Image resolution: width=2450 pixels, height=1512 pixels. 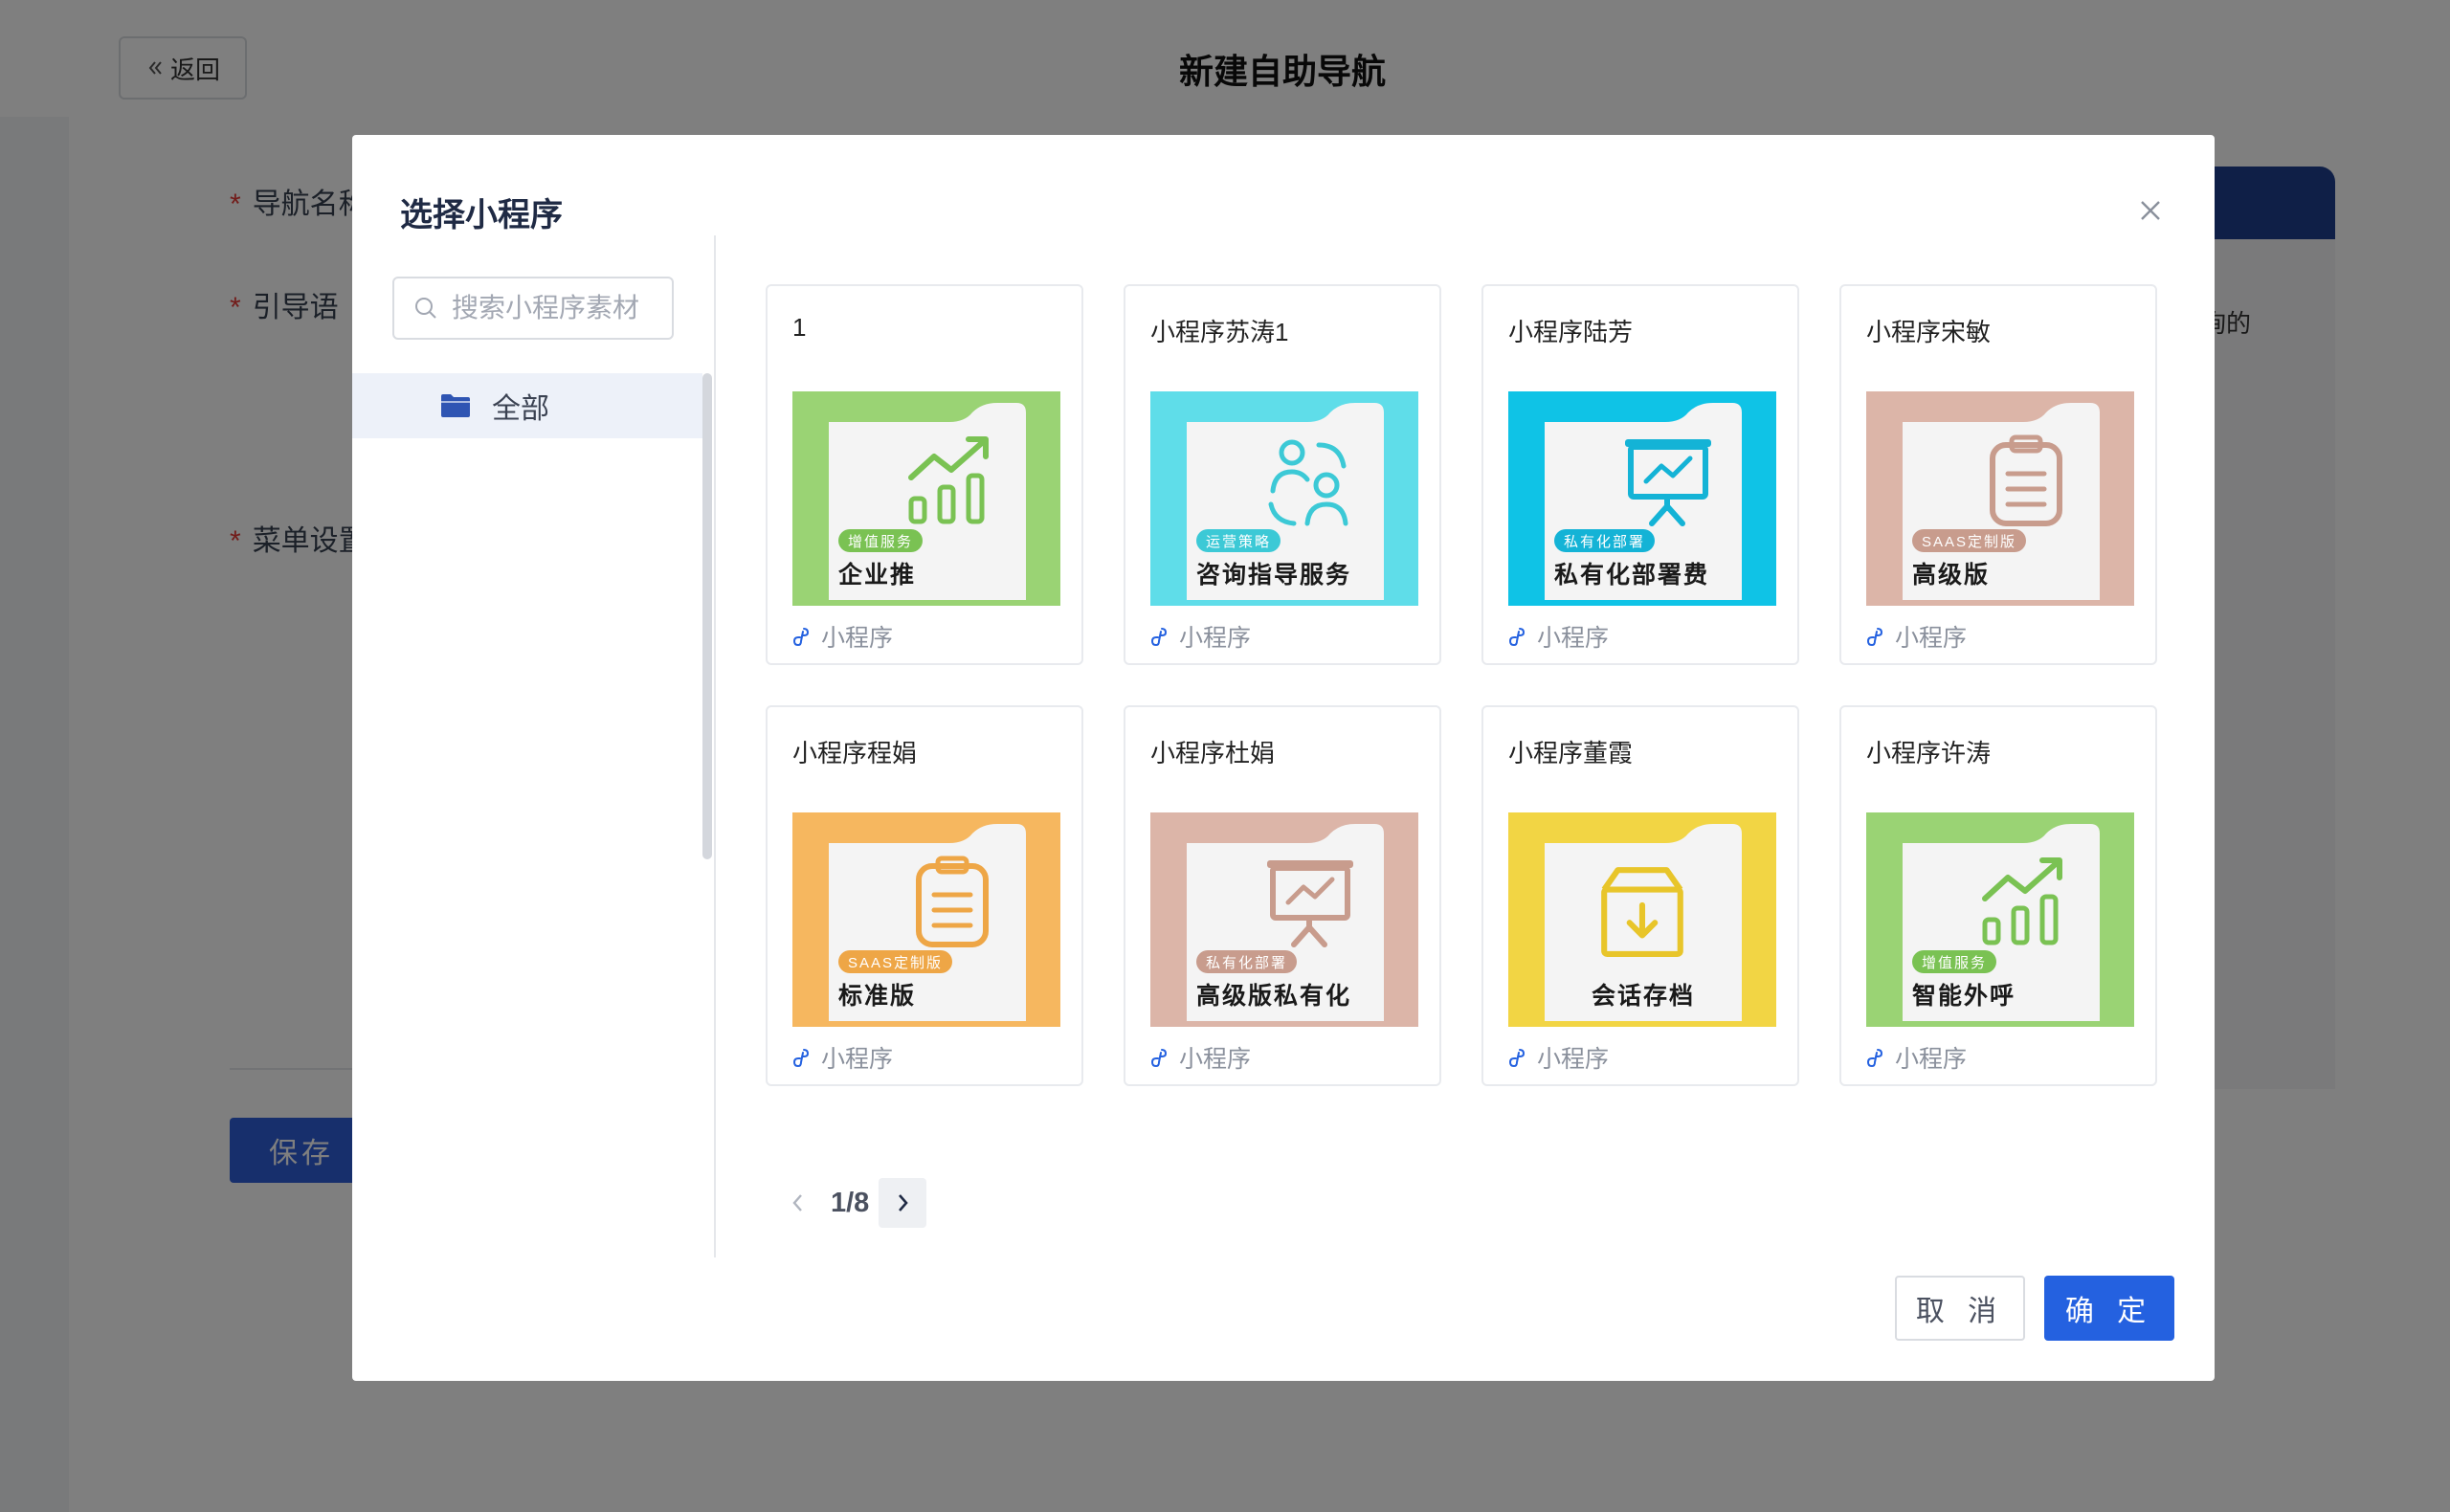 What do you see at coordinates (715, 746) in the screenshot?
I see `sidebar-divider` at bounding box center [715, 746].